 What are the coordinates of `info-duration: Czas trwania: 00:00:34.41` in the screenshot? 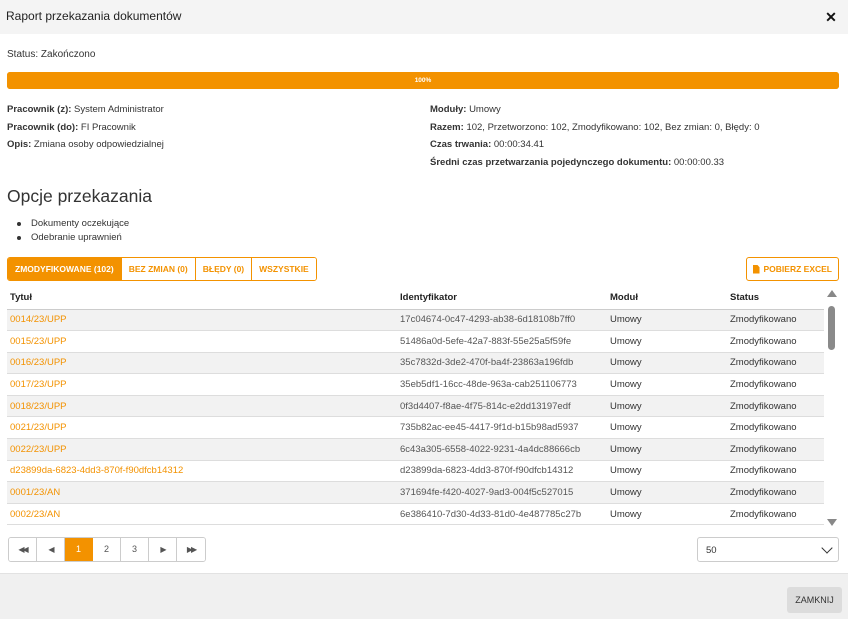 It's located at (487, 144).